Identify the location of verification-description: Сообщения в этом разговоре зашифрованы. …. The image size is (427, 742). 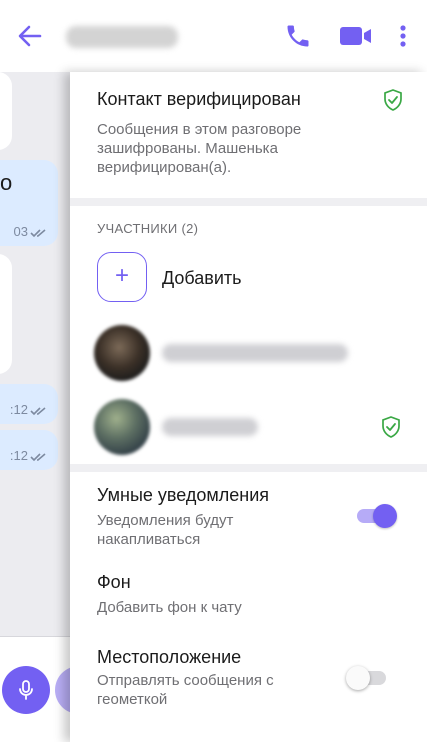
(199, 148).